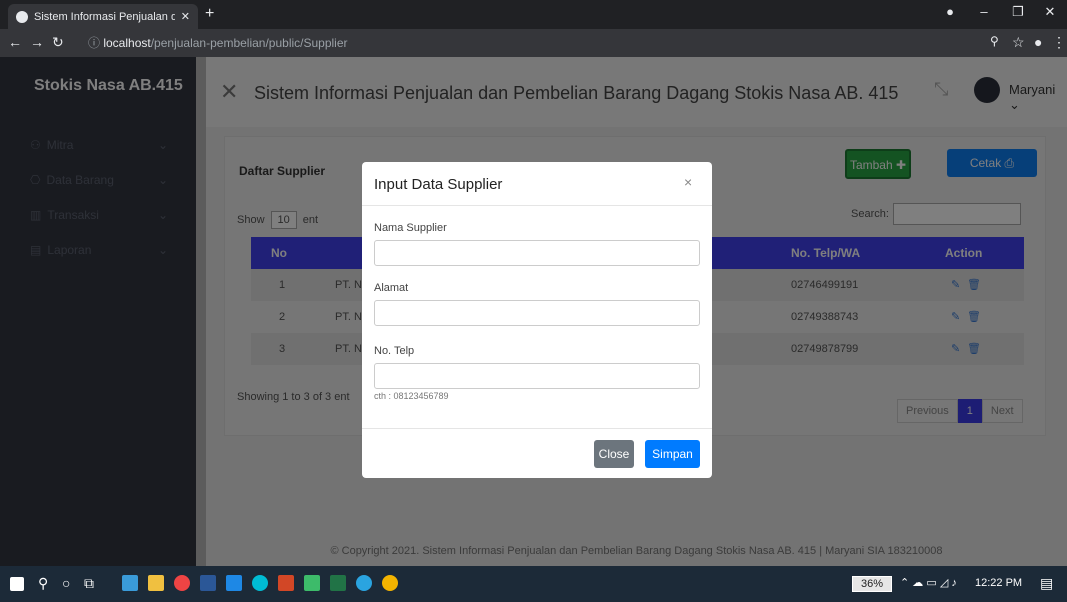 The image size is (1067, 602). Describe the element at coordinates (391, 288) in the screenshot. I see `field-label-alamat: Alamat` at that location.